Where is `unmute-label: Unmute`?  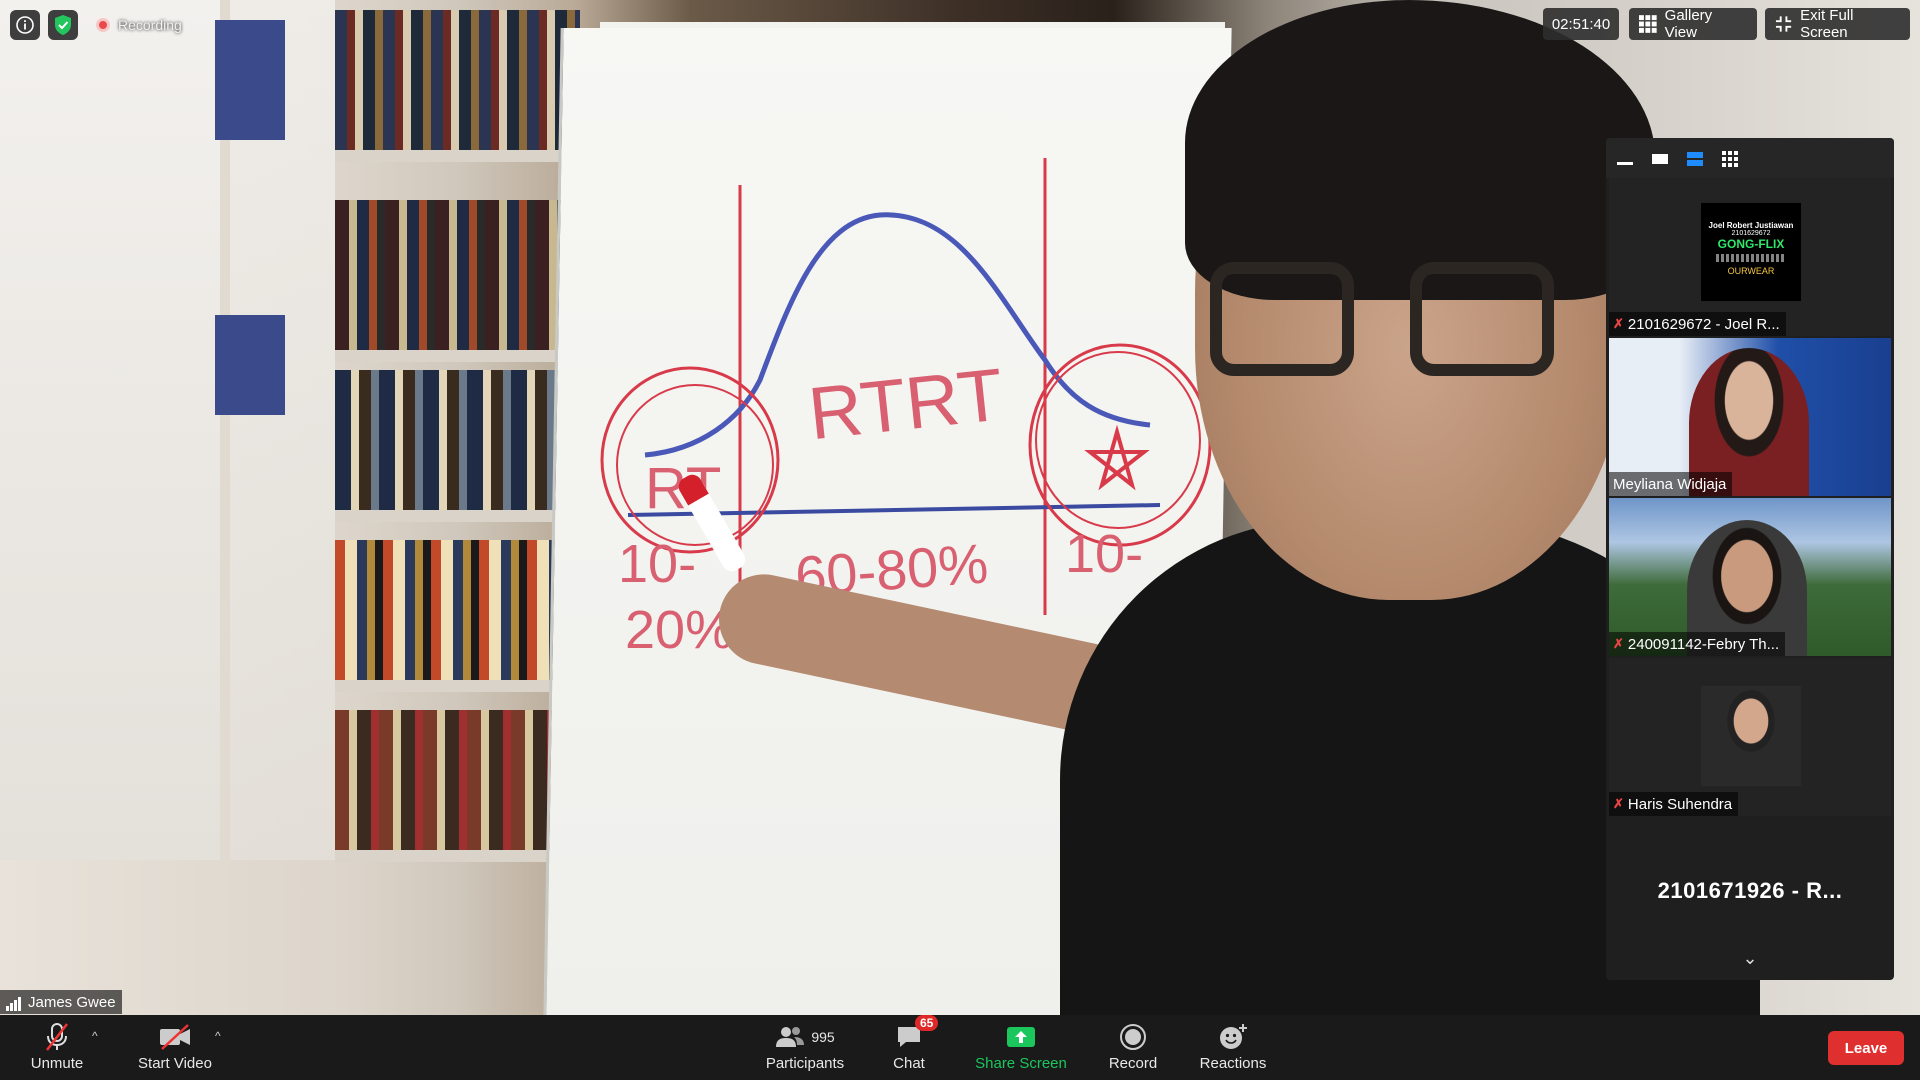 unmute-label: Unmute is located at coordinates (57, 1063).